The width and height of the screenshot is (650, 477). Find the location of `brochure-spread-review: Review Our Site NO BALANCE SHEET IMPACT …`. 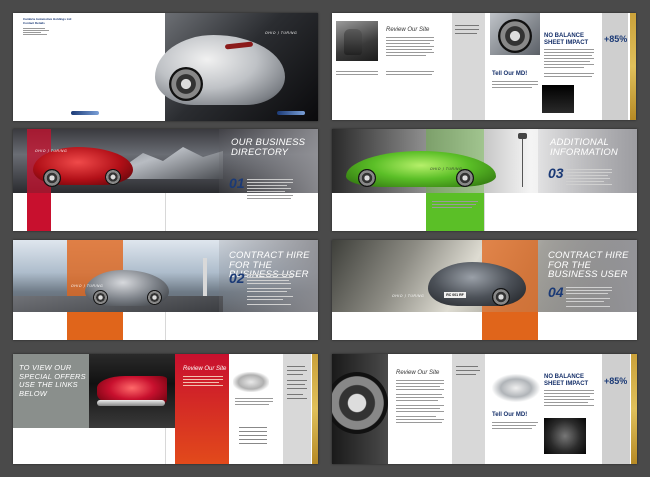

brochure-spread-review: Review Our Site NO BALANCE SHEET IMPACT … is located at coordinates (484, 66).